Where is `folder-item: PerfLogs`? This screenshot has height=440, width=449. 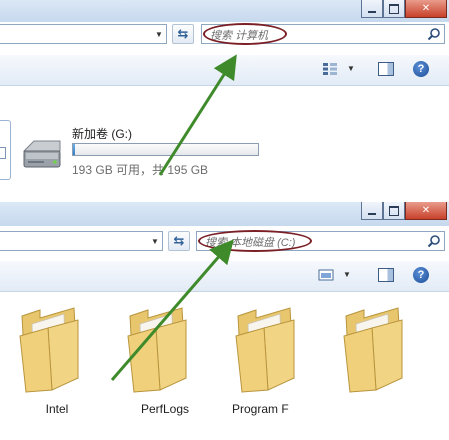
folder-item: PerfLogs is located at coordinates (165, 365).